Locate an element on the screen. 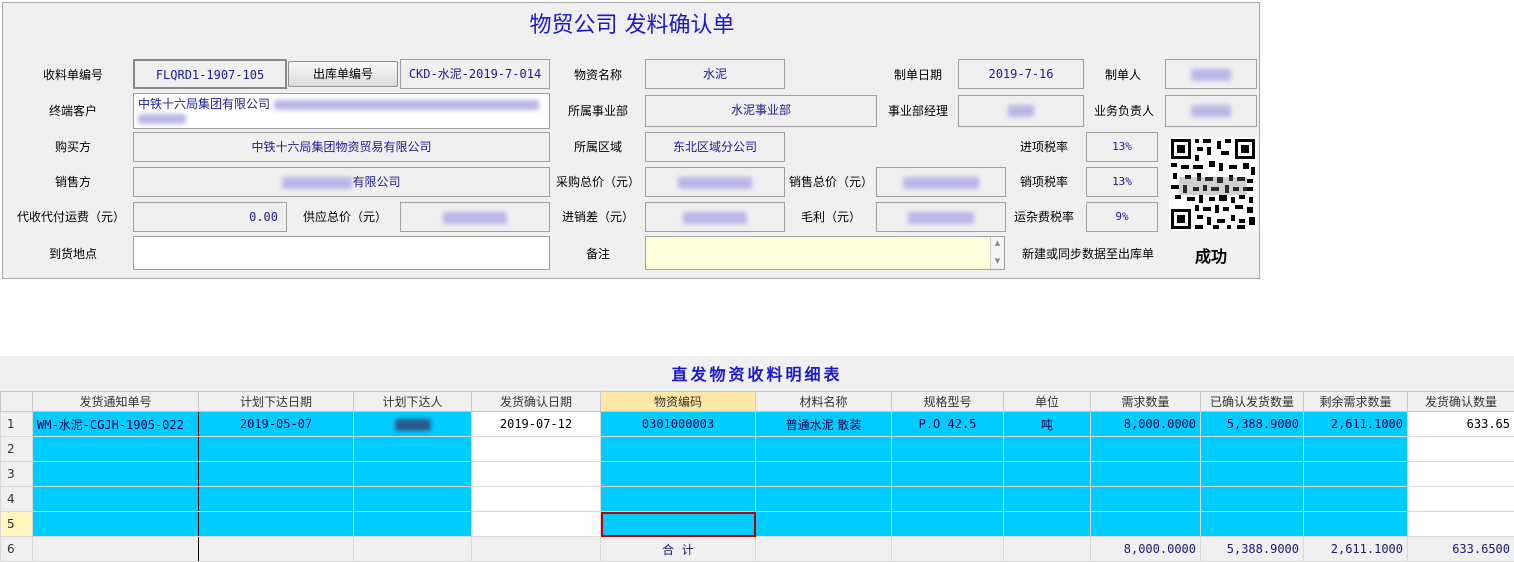  confirmed-cell: 5,388.9000 is located at coordinates (1252, 424).